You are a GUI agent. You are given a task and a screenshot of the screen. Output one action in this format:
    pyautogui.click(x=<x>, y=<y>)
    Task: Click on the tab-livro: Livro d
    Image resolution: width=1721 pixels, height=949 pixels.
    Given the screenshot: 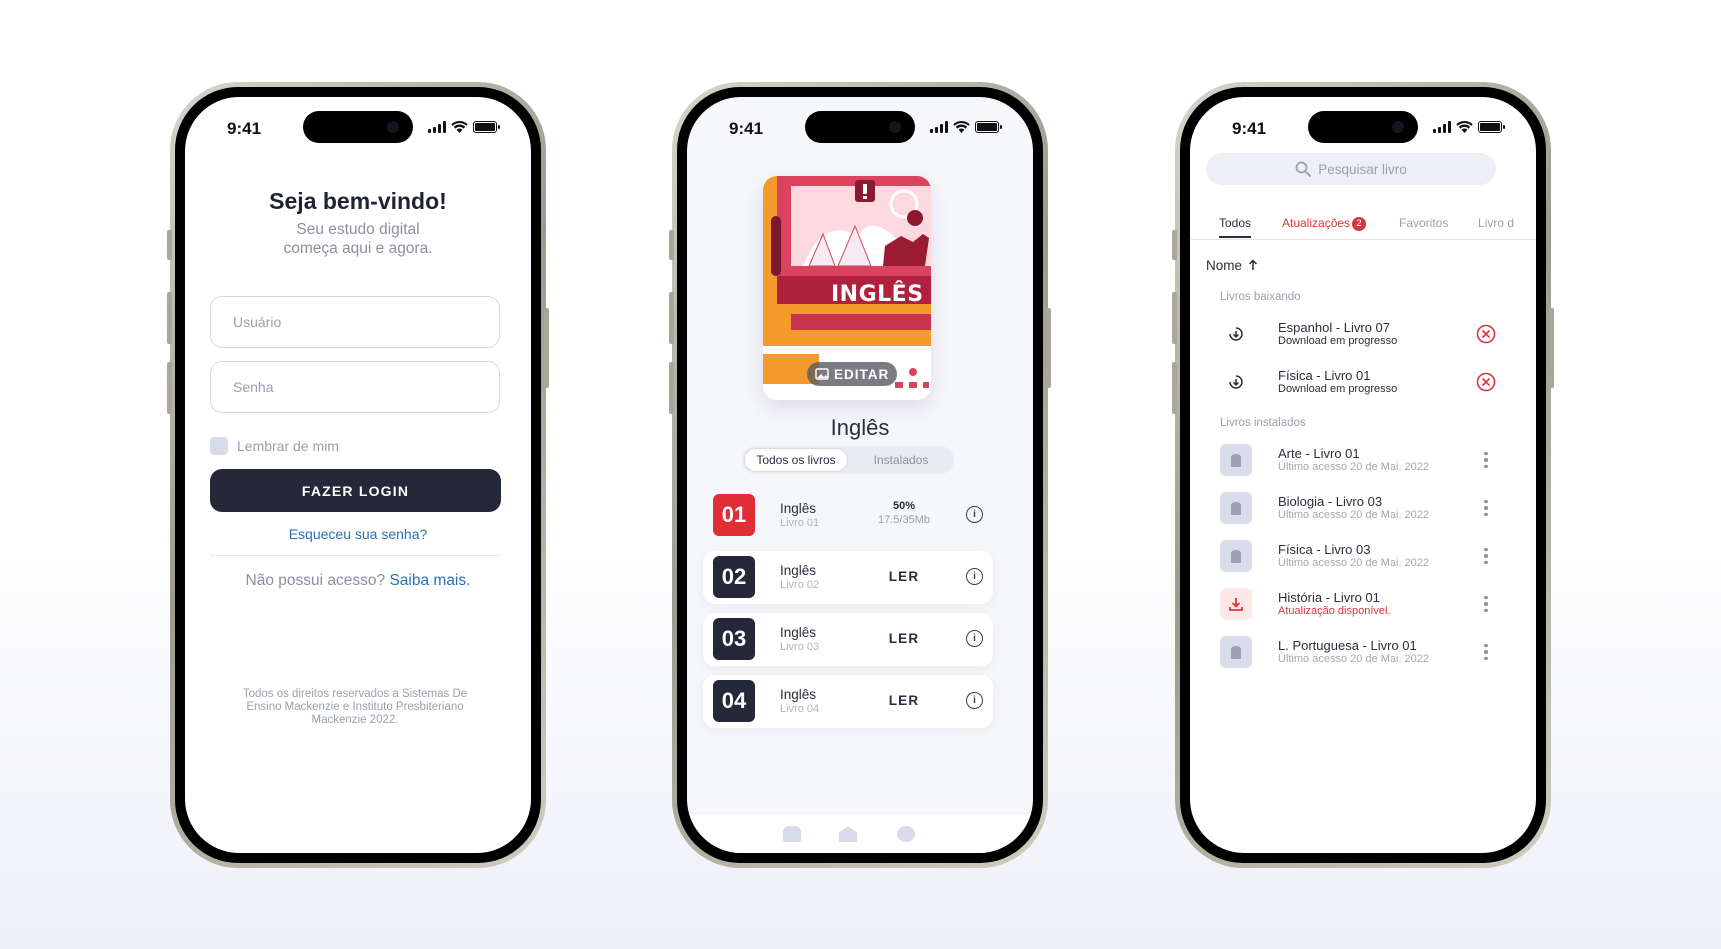 What is the action you would take?
    pyautogui.click(x=1496, y=223)
    